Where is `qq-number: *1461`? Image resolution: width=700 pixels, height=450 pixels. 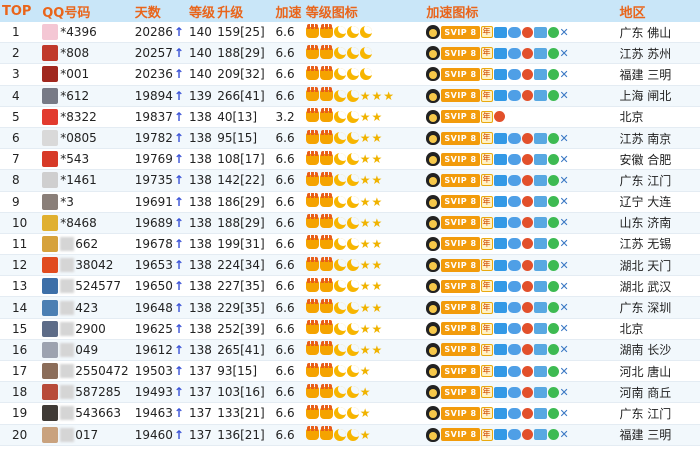 qq-number: *1461 is located at coordinates (78, 180).